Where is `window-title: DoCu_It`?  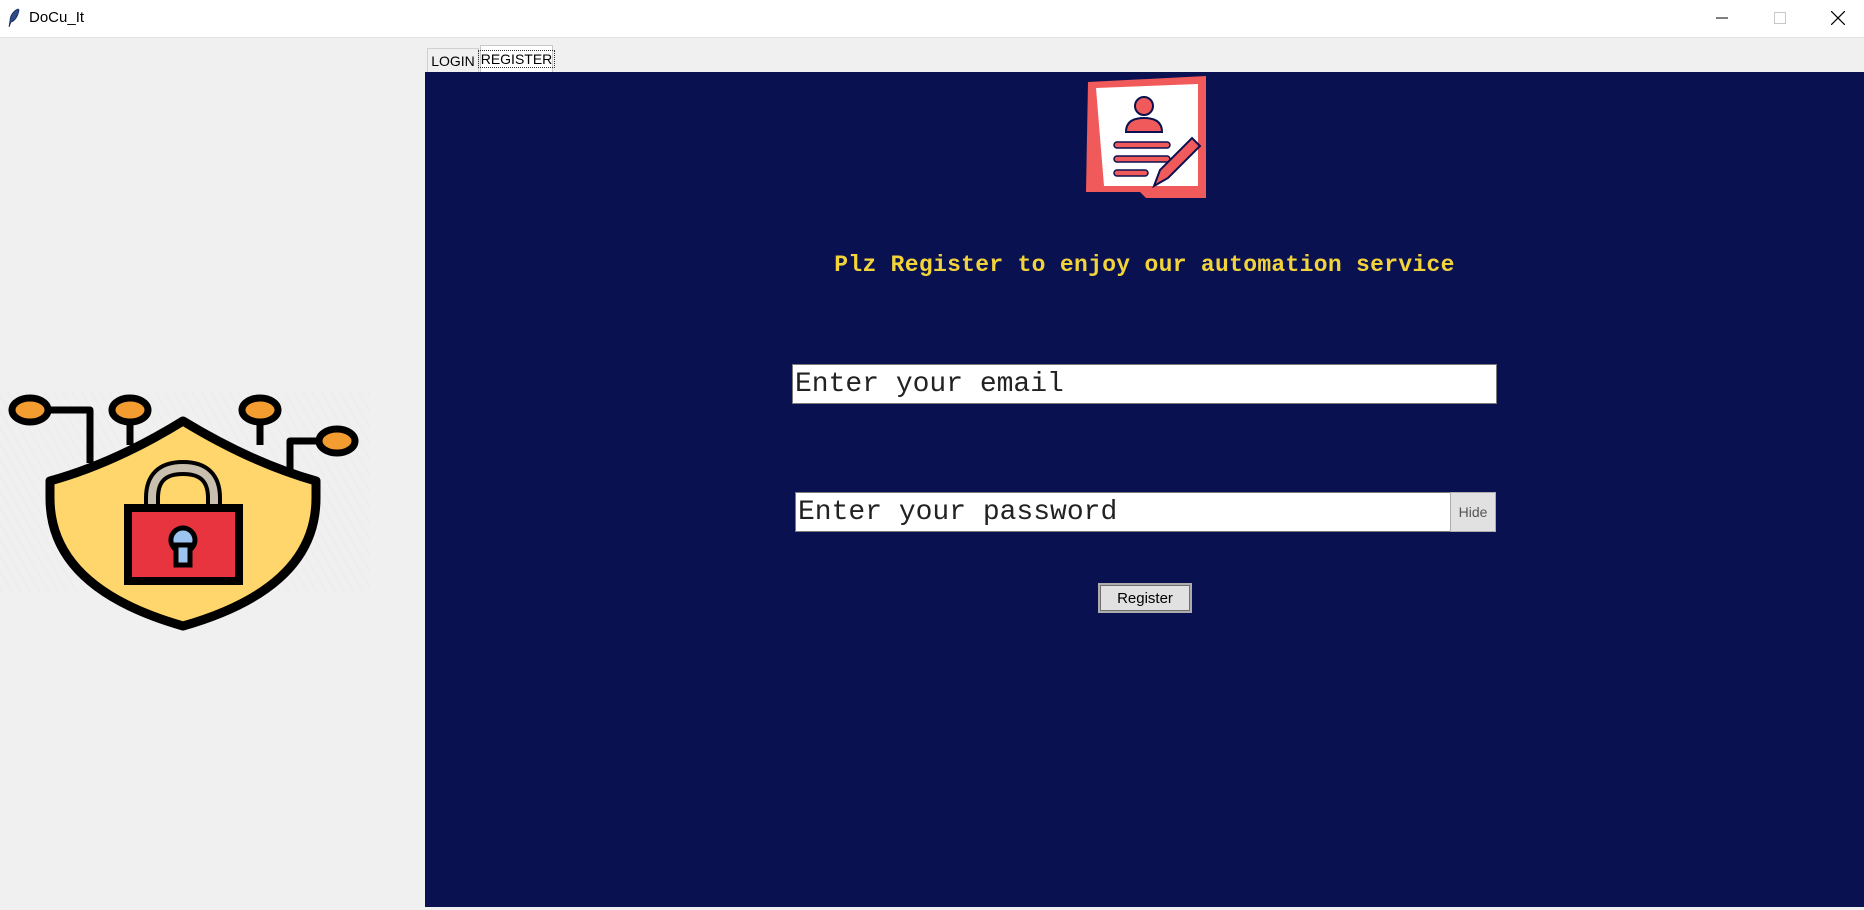
window-title: DoCu_It is located at coordinates (57, 17).